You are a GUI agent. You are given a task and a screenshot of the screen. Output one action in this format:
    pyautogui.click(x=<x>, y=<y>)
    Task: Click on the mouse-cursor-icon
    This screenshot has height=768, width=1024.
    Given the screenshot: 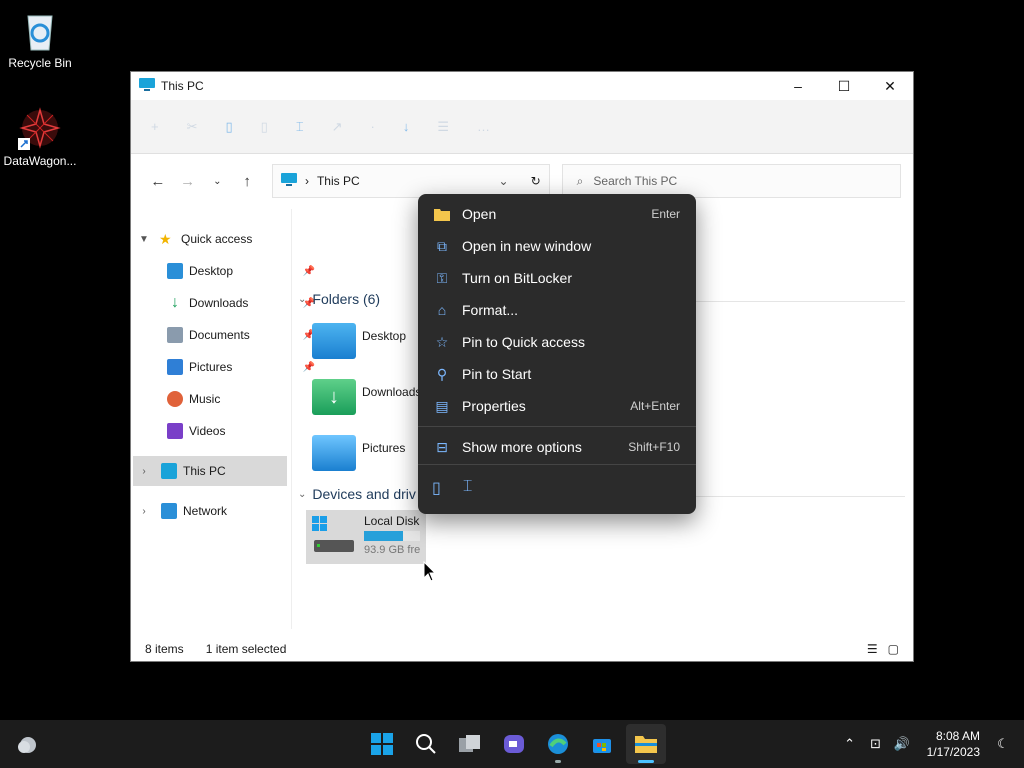 What is the action you would take?
    pyautogui.click(x=430, y=573)
    